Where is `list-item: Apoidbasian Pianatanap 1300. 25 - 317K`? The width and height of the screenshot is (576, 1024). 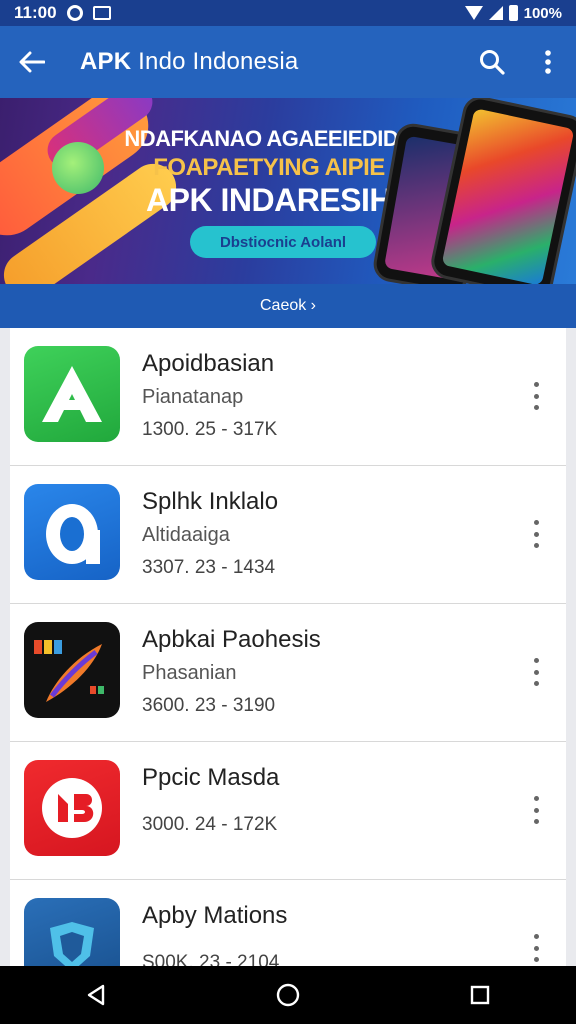
list-item: Apoidbasian Pianatanap 1300. 25 - 317K is located at coordinates (288, 397).